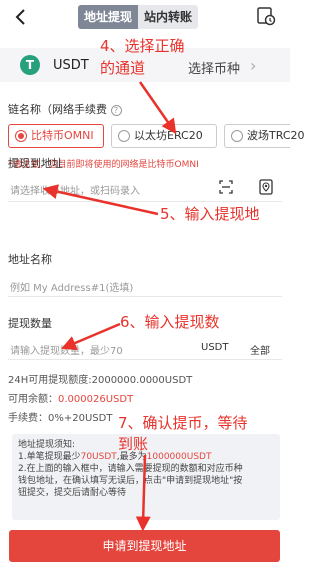  Describe the element at coordinates (116, 110) in the screenshot. I see `help-icon: ?` at that location.